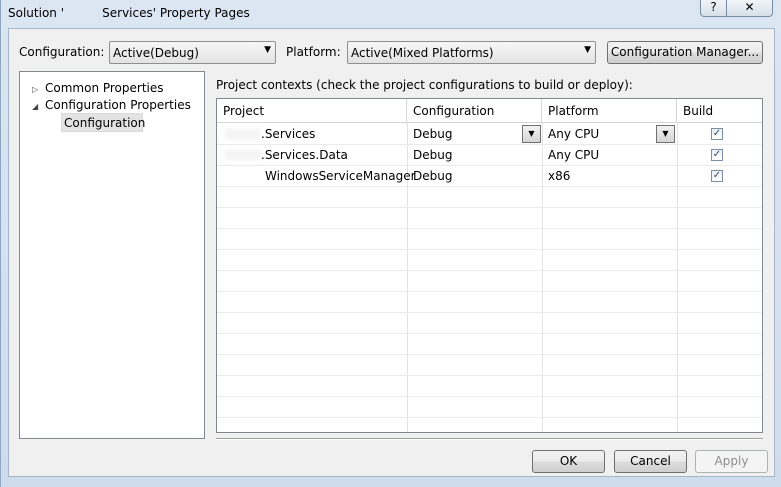 Image resolution: width=781 pixels, height=487 pixels. What do you see at coordinates (719, 111) in the screenshot?
I see `column-header-build: Build` at bounding box center [719, 111].